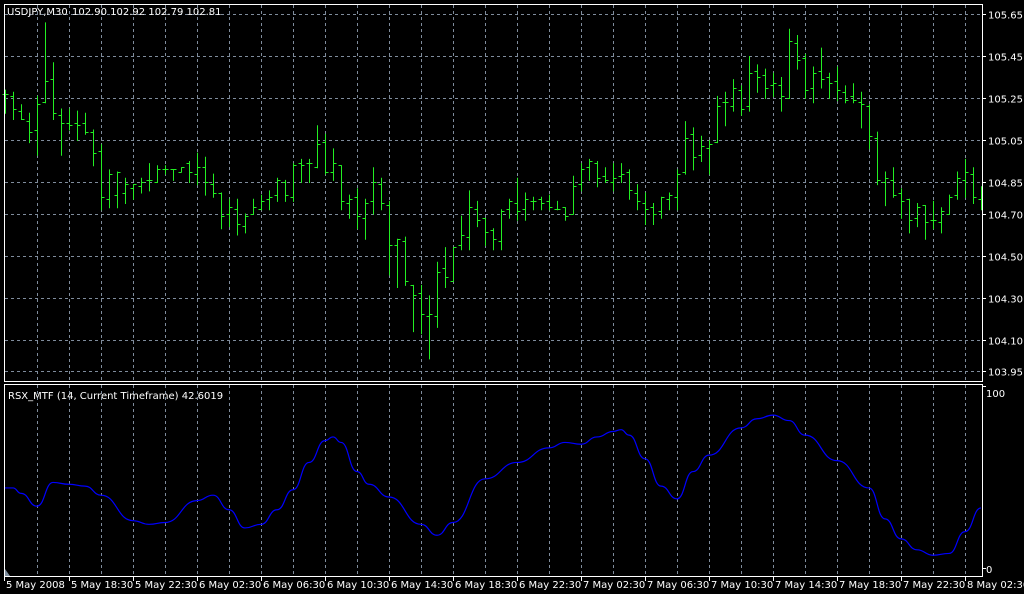  Describe the element at coordinates (1005, 373) in the screenshot. I see `price-axis-label: 103.95` at that location.